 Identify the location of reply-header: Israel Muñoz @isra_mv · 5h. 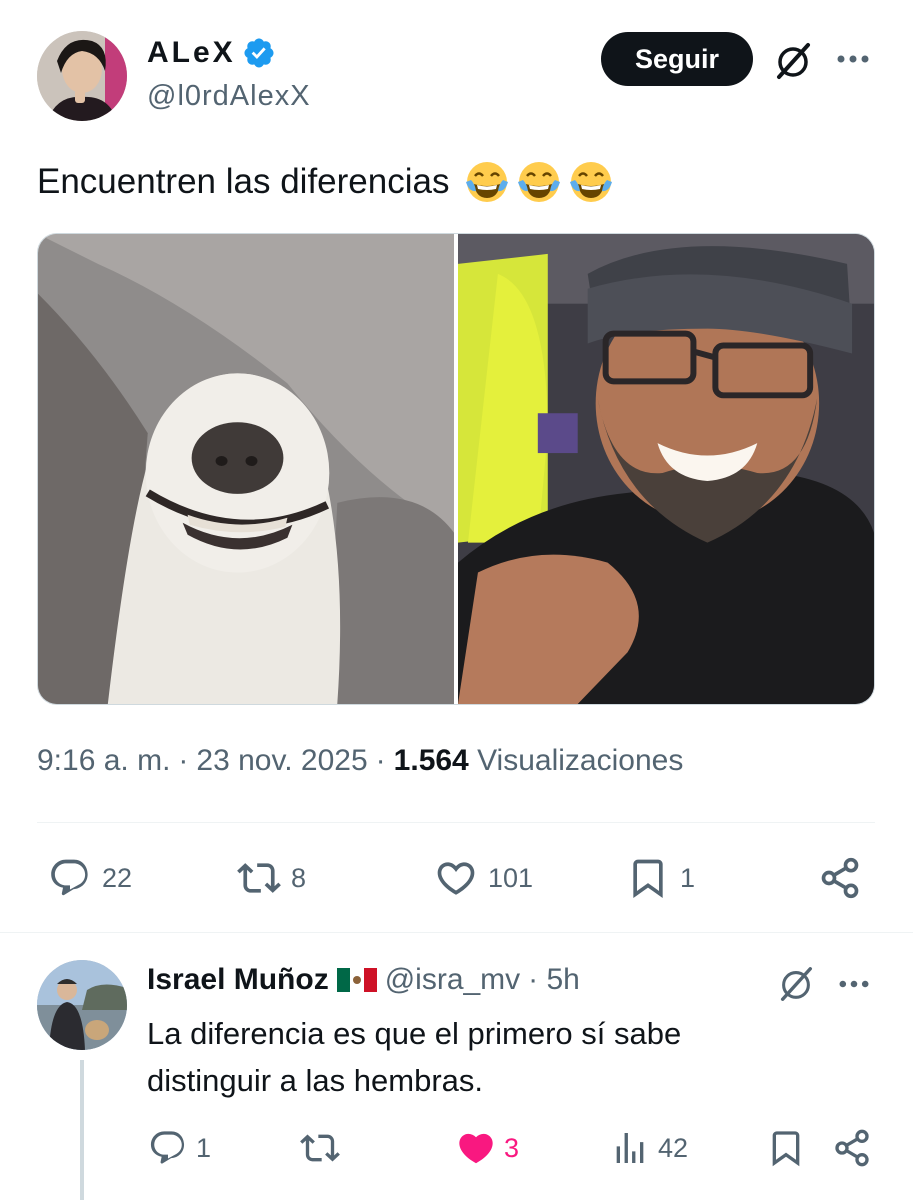
(363, 980).